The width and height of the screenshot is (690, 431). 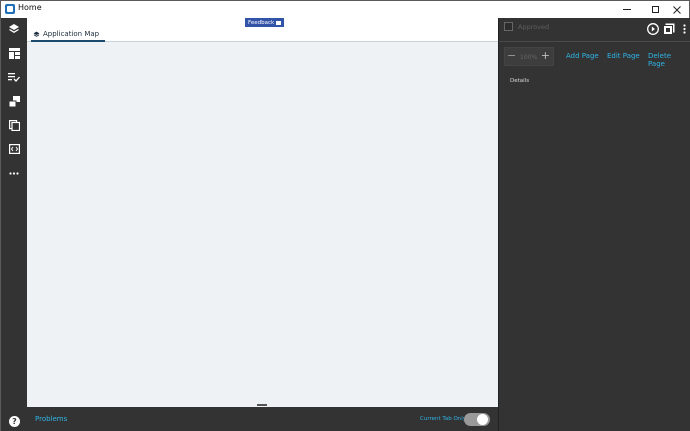 What do you see at coordinates (30, 7) in the screenshot?
I see `window-title: Home` at bounding box center [30, 7].